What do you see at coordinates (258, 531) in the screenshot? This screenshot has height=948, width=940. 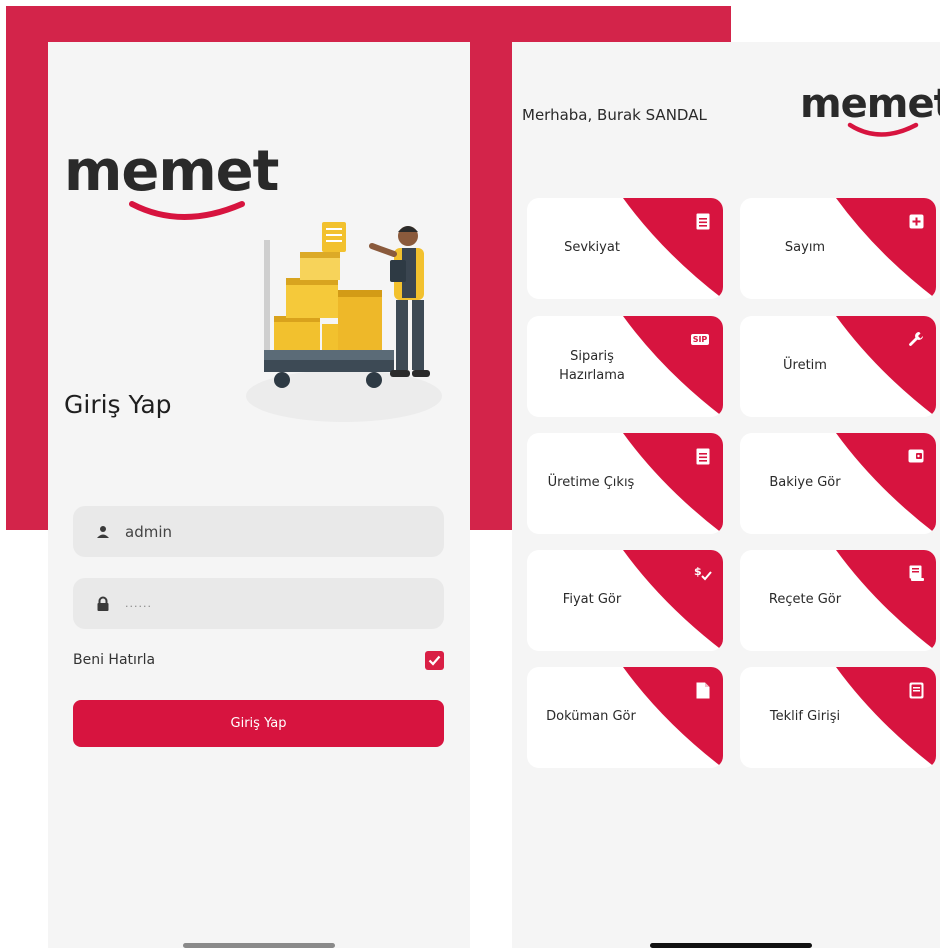 I see `username-field: admin` at bounding box center [258, 531].